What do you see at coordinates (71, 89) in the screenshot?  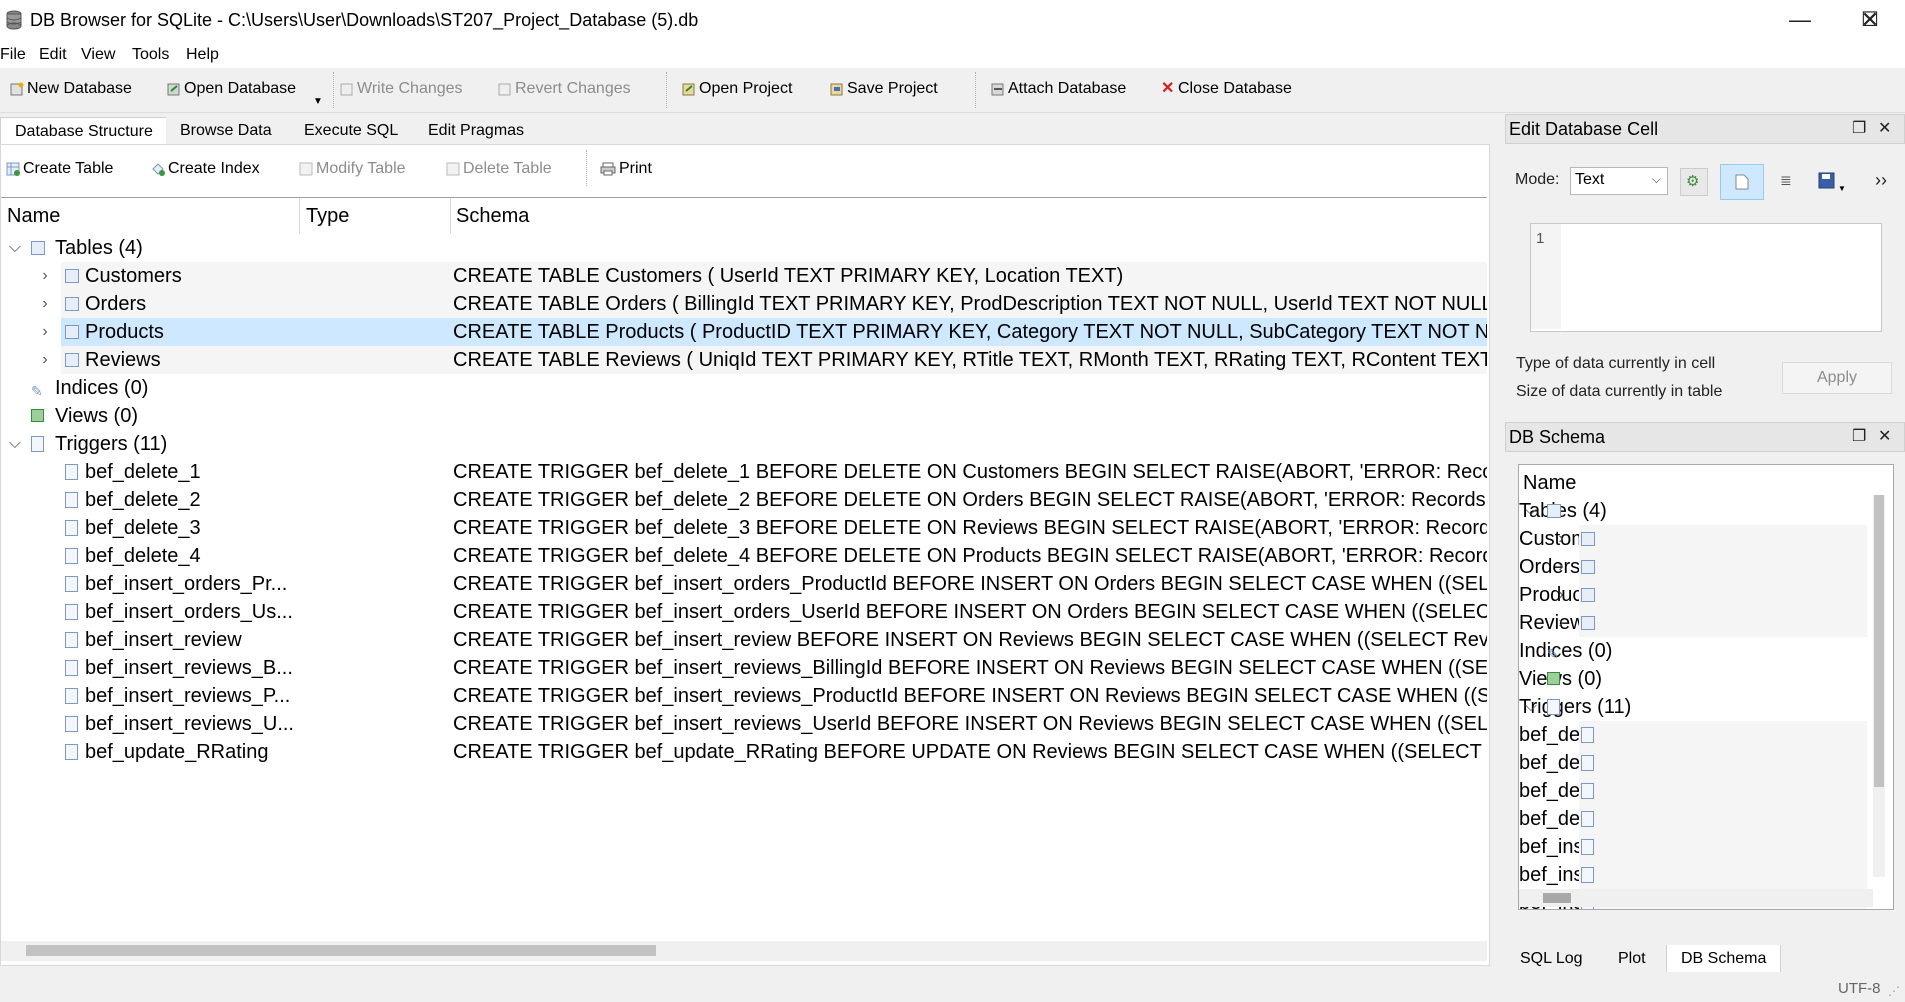 I see `new-database-button: New Database` at bounding box center [71, 89].